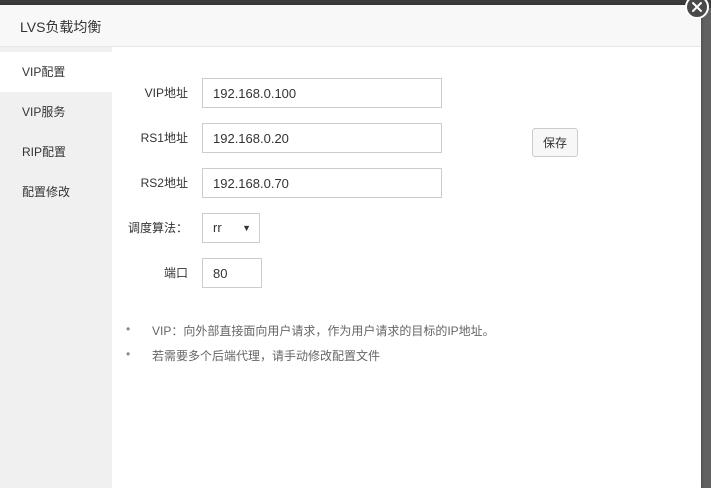 This screenshot has width=711, height=488. I want to click on sidebar-item-rip-config: RIP配置, so click(56, 152).